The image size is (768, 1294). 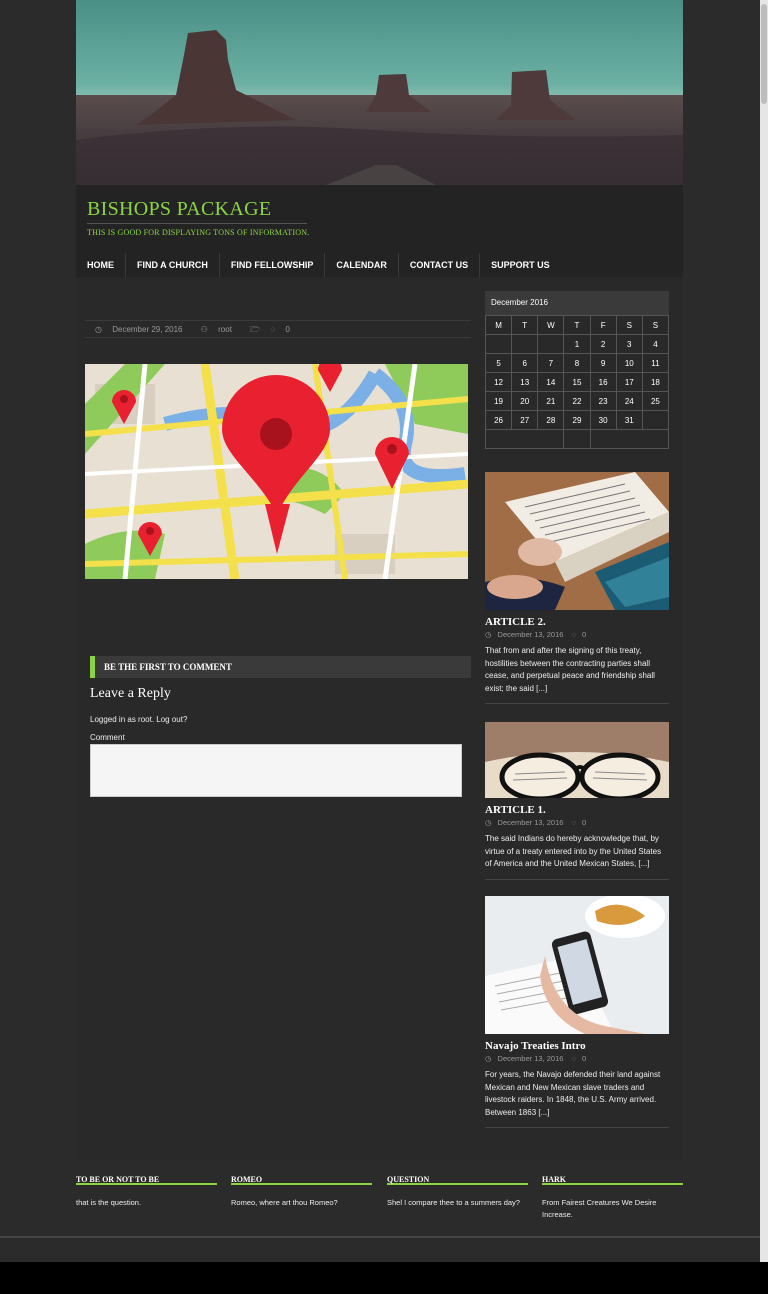 What do you see at coordinates (255, 329) in the screenshot?
I see `folder-icon: 🗁` at bounding box center [255, 329].